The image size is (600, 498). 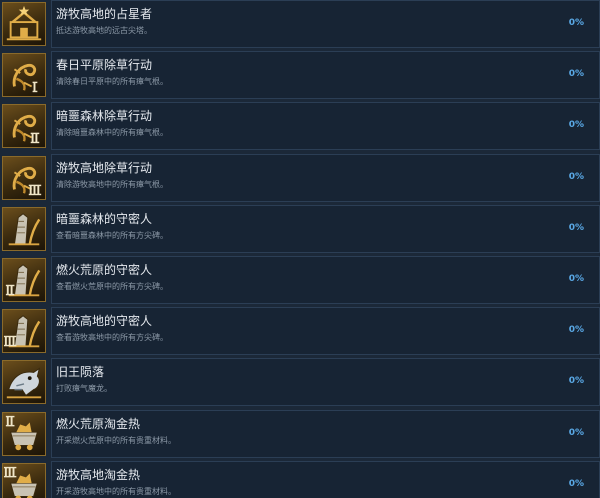 I want to click on achievement-panel: 燃火荒原淘金热开采燃火荒原中的所有贵重材料。 0%, so click(x=325, y=433).